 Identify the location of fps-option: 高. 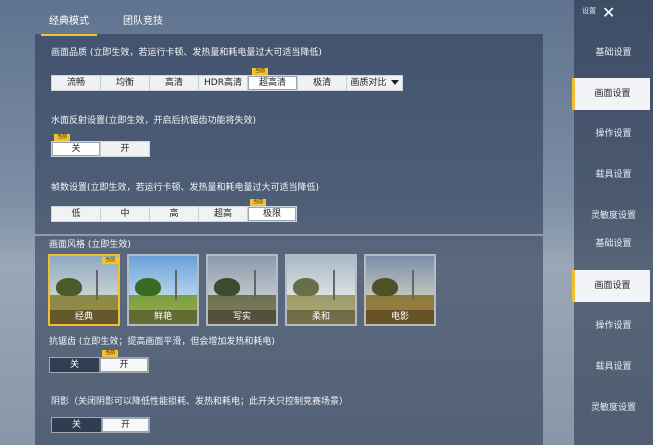
(174, 214).